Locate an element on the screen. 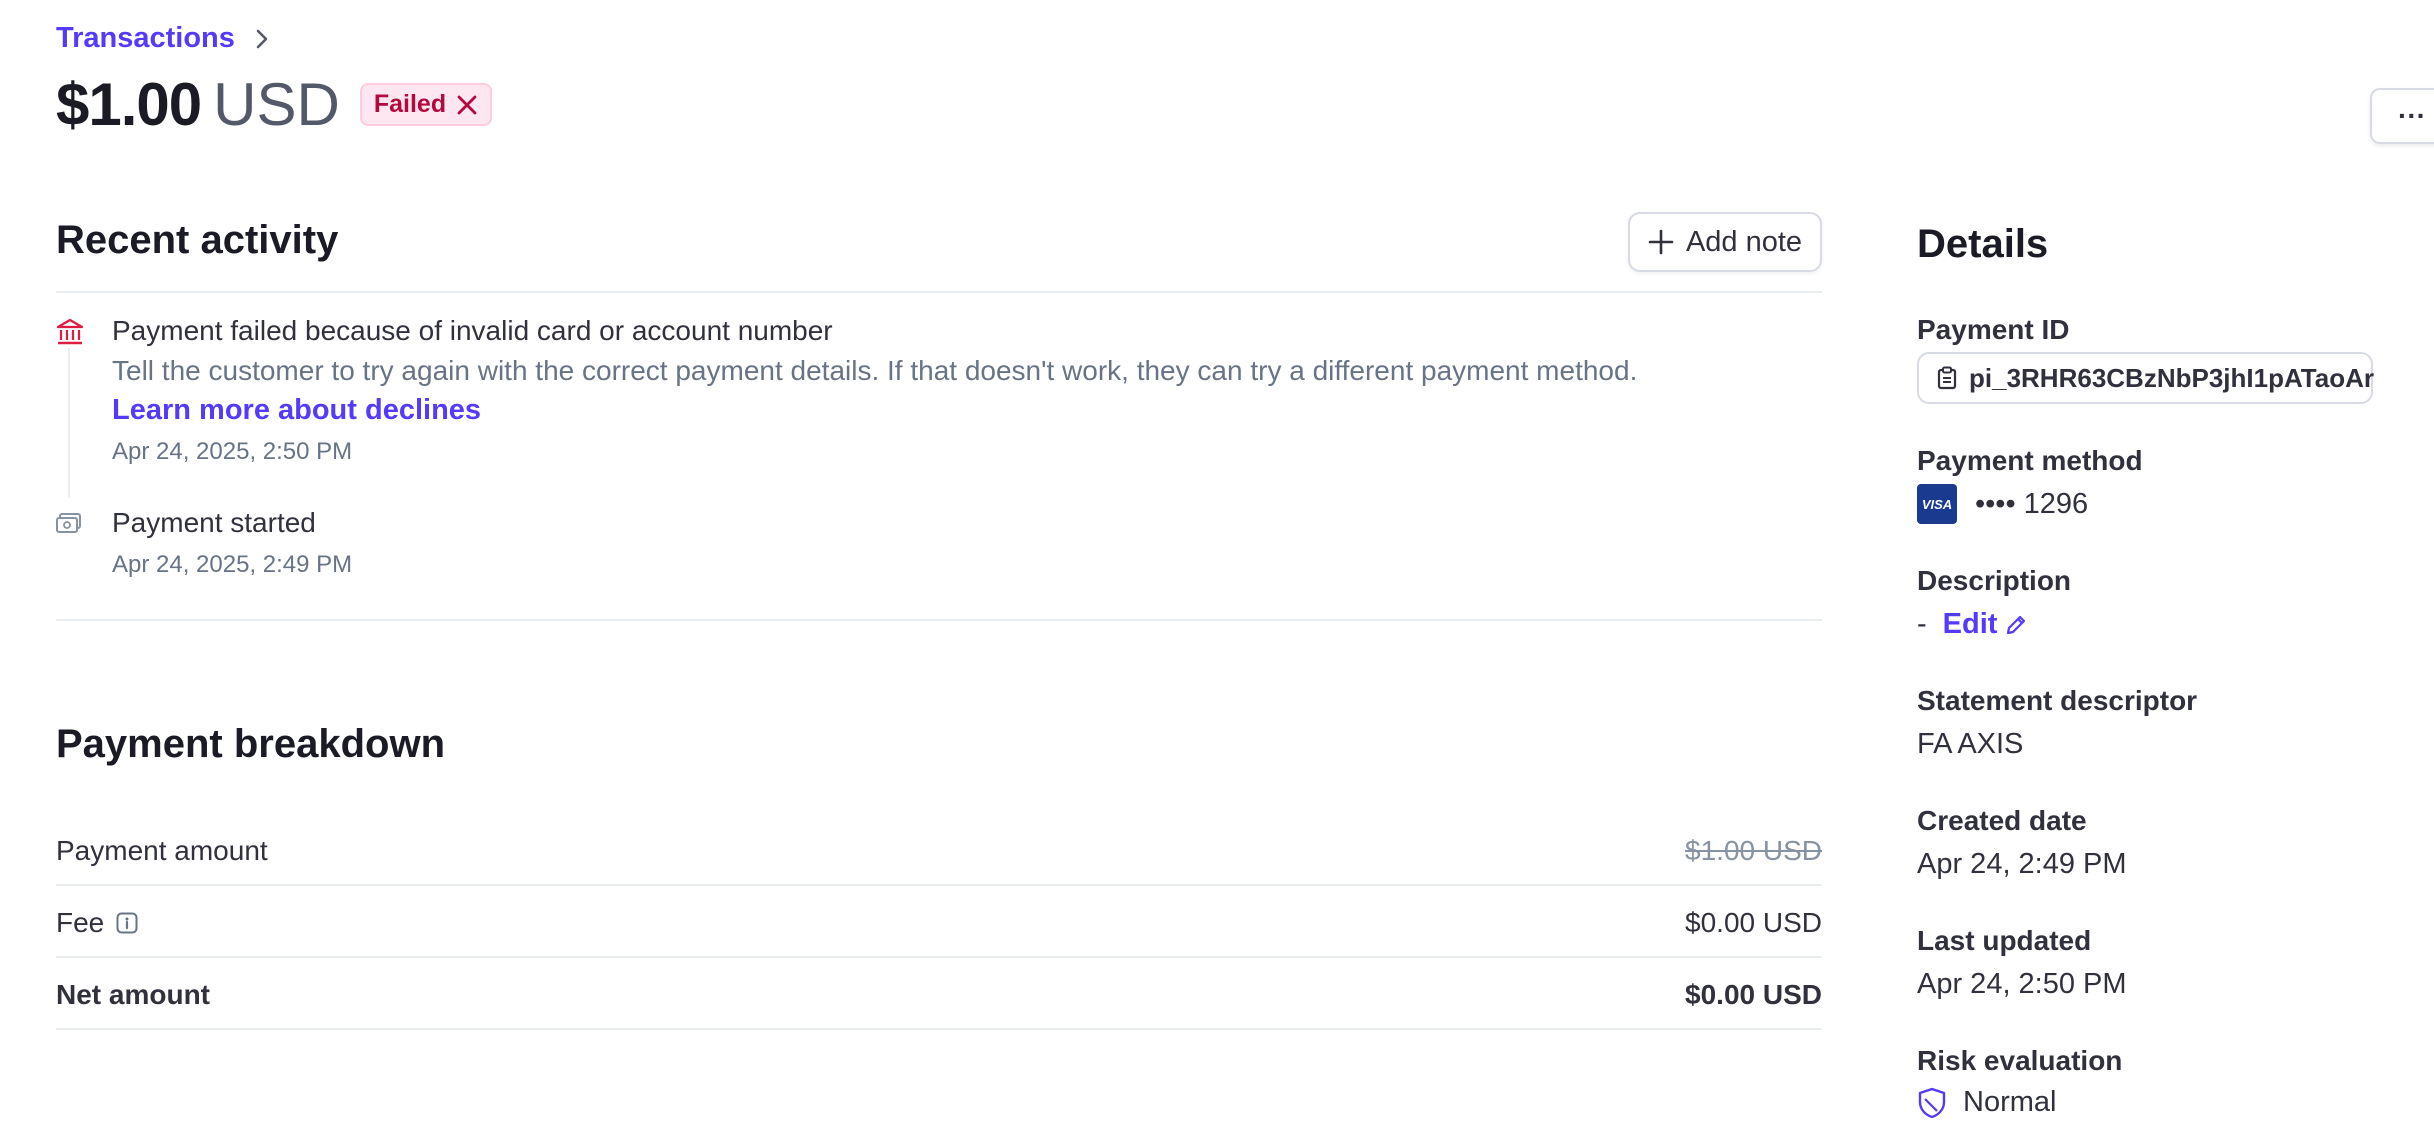 This screenshot has width=2434, height=1138. fee-label-group: Fee is located at coordinates (97, 923).